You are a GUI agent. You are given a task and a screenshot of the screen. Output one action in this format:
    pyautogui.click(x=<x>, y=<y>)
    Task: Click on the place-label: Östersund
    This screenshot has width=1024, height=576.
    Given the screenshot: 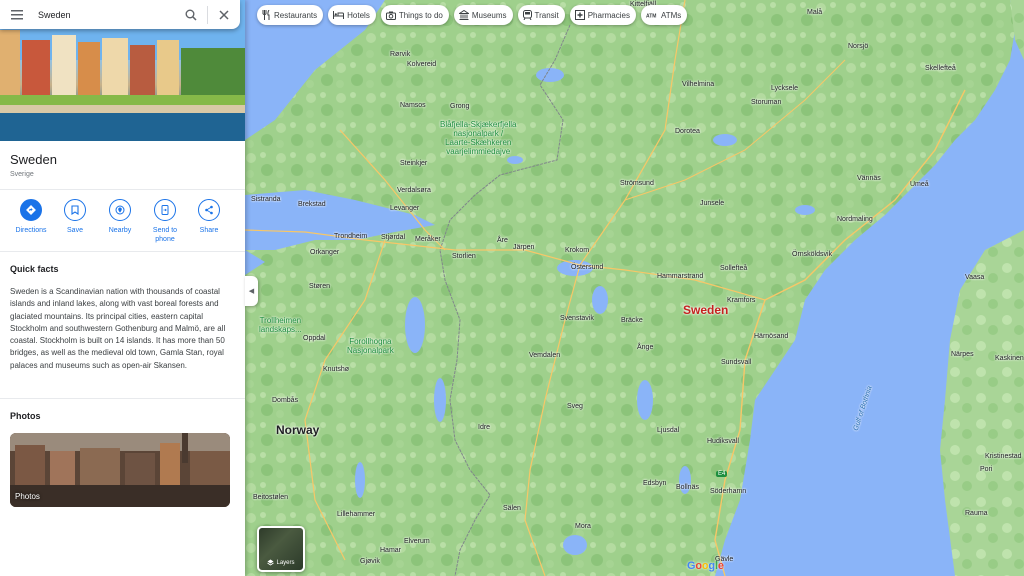 What is the action you would take?
    pyautogui.click(x=587, y=267)
    